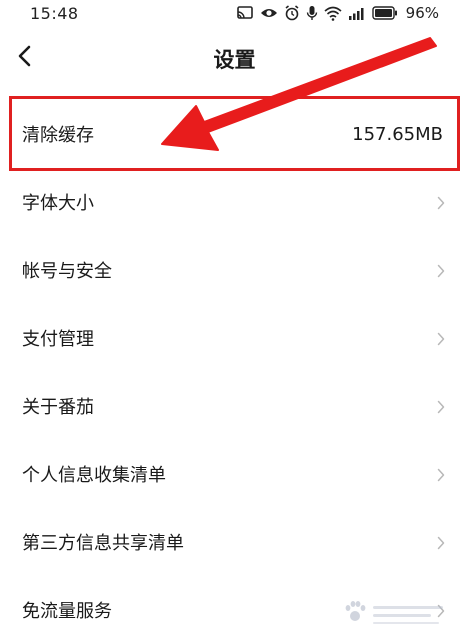 The width and height of the screenshot is (469, 640). What do you see at coordinates (269, 13) in the screenshot?
I see `eye-icon` at bounding box center [269, 13].